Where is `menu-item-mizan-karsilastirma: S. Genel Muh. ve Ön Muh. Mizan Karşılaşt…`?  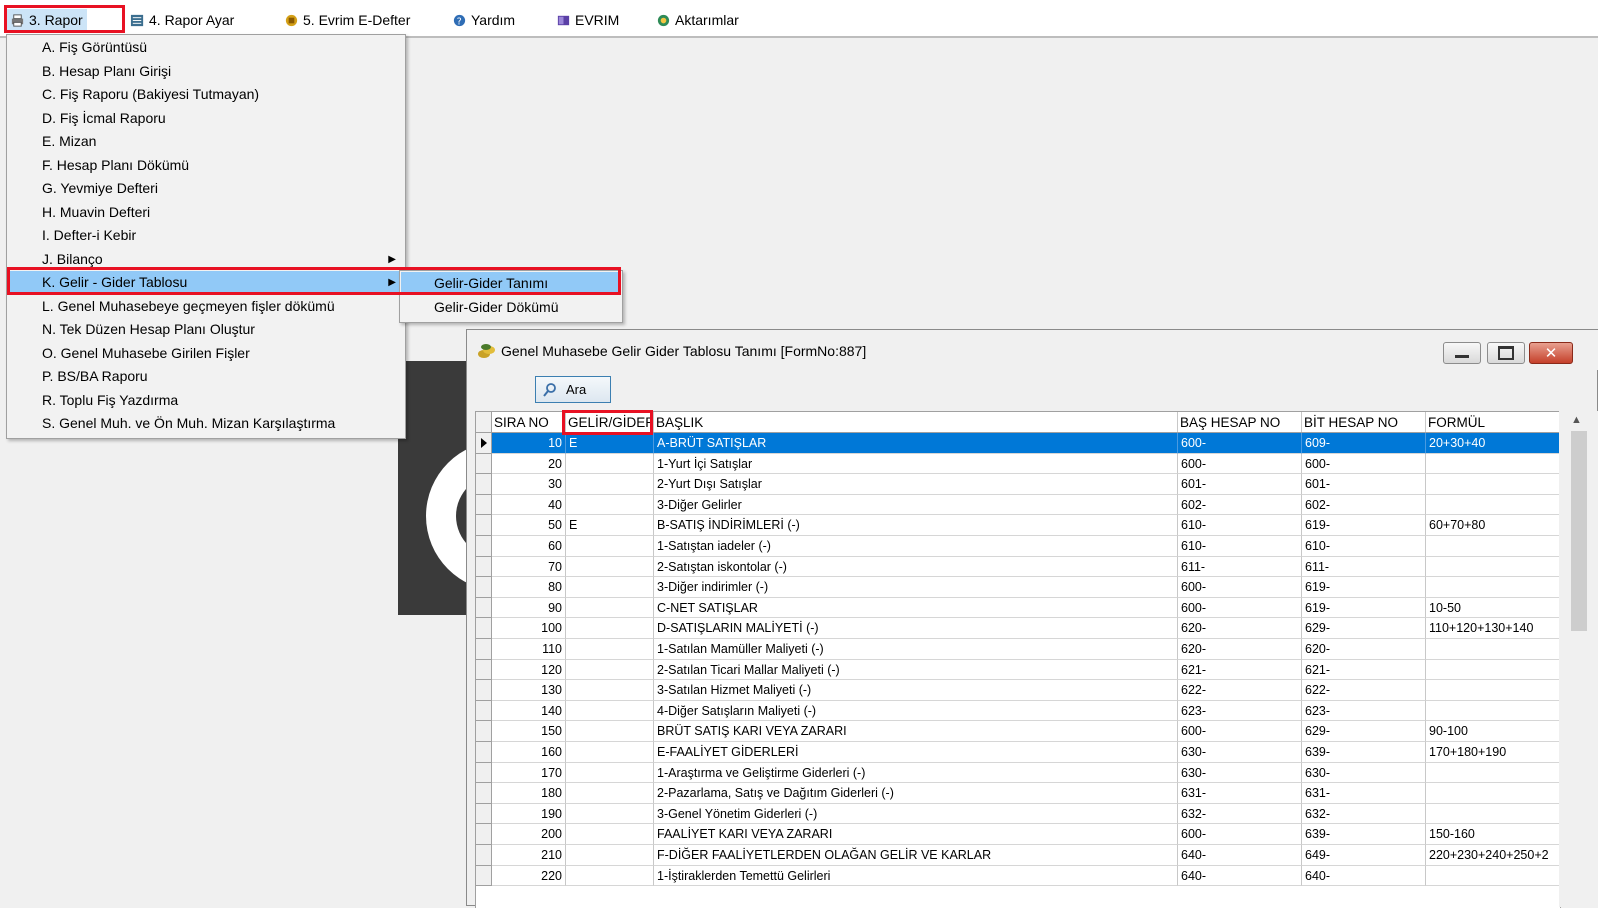 menu-item-mizan-karsilastirma: S. Genel Muh. ve Ön Muh. Mizan Karşılaşt… is located at coordinates (206, 423).